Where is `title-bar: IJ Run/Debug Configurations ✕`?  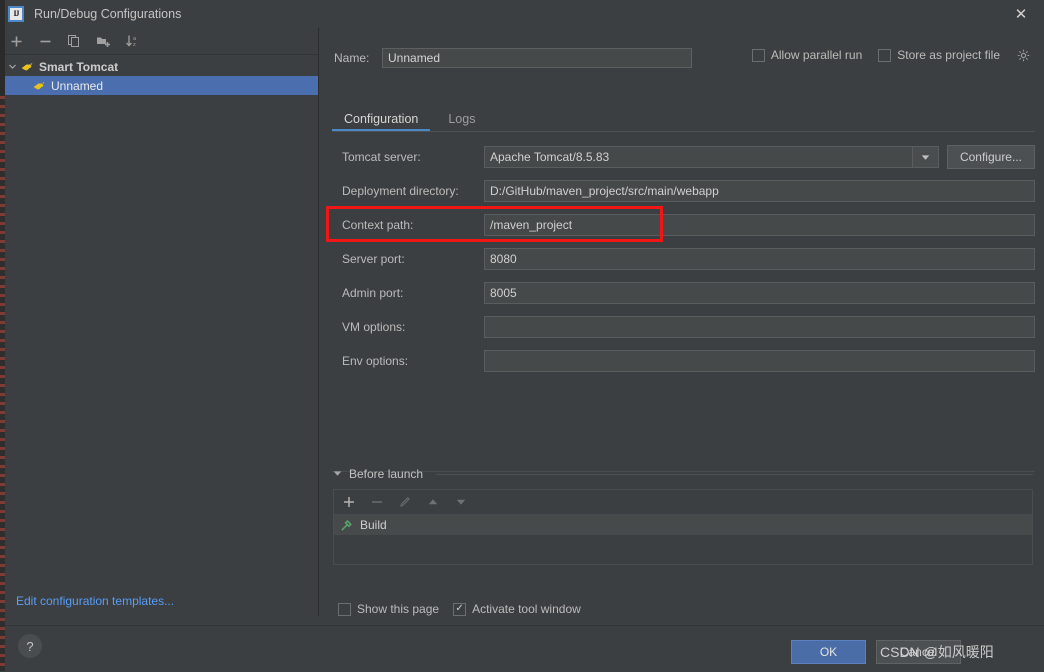
title-bar: IJ Run/Debug Configurations ✕ is located at coordinates (522, 14).